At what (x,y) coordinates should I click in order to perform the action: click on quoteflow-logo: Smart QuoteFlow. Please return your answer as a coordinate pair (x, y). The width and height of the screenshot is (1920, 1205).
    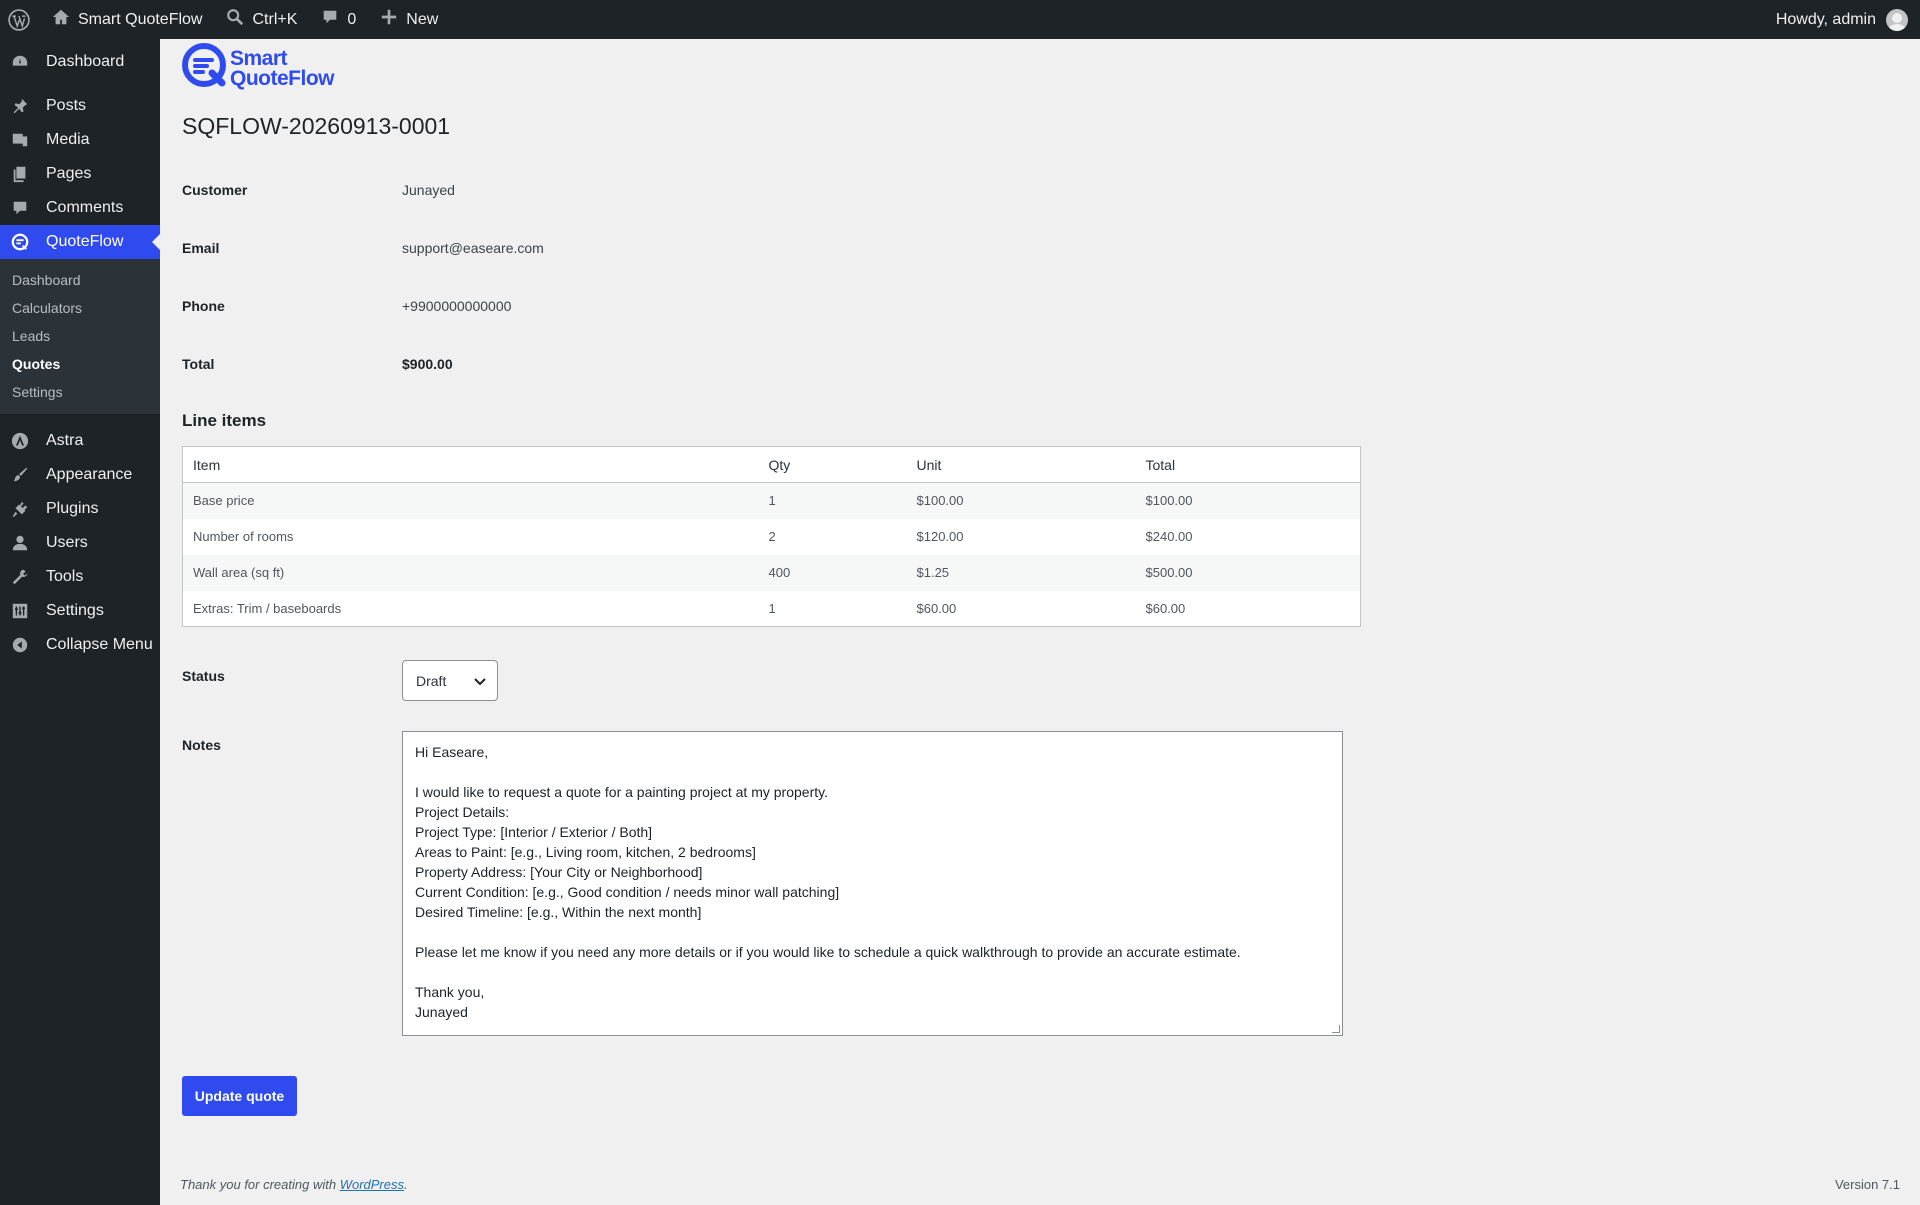
    Looking at the image, I should click on (258, 68).